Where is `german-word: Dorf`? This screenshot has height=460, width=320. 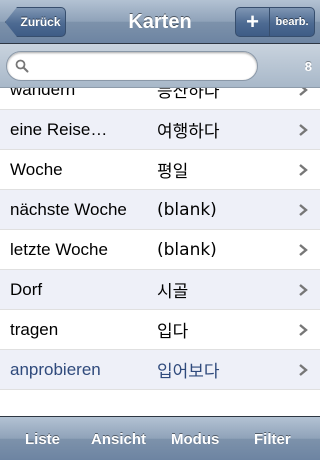
german-word: Dorf is located at coordinates (26, 289).